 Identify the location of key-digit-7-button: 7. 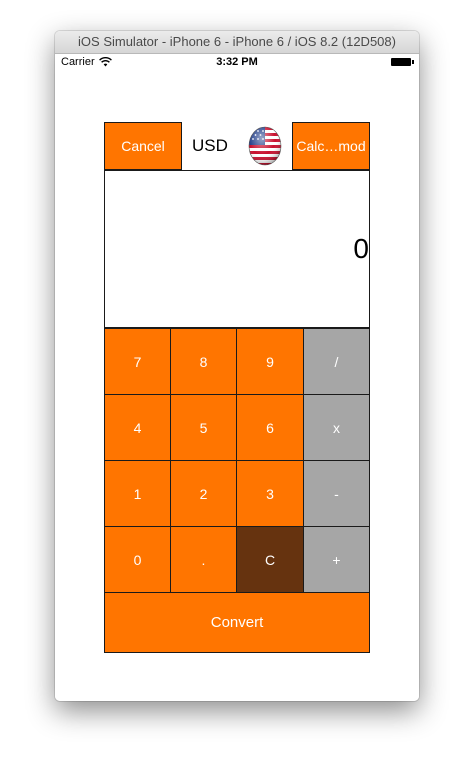
(137, 361).